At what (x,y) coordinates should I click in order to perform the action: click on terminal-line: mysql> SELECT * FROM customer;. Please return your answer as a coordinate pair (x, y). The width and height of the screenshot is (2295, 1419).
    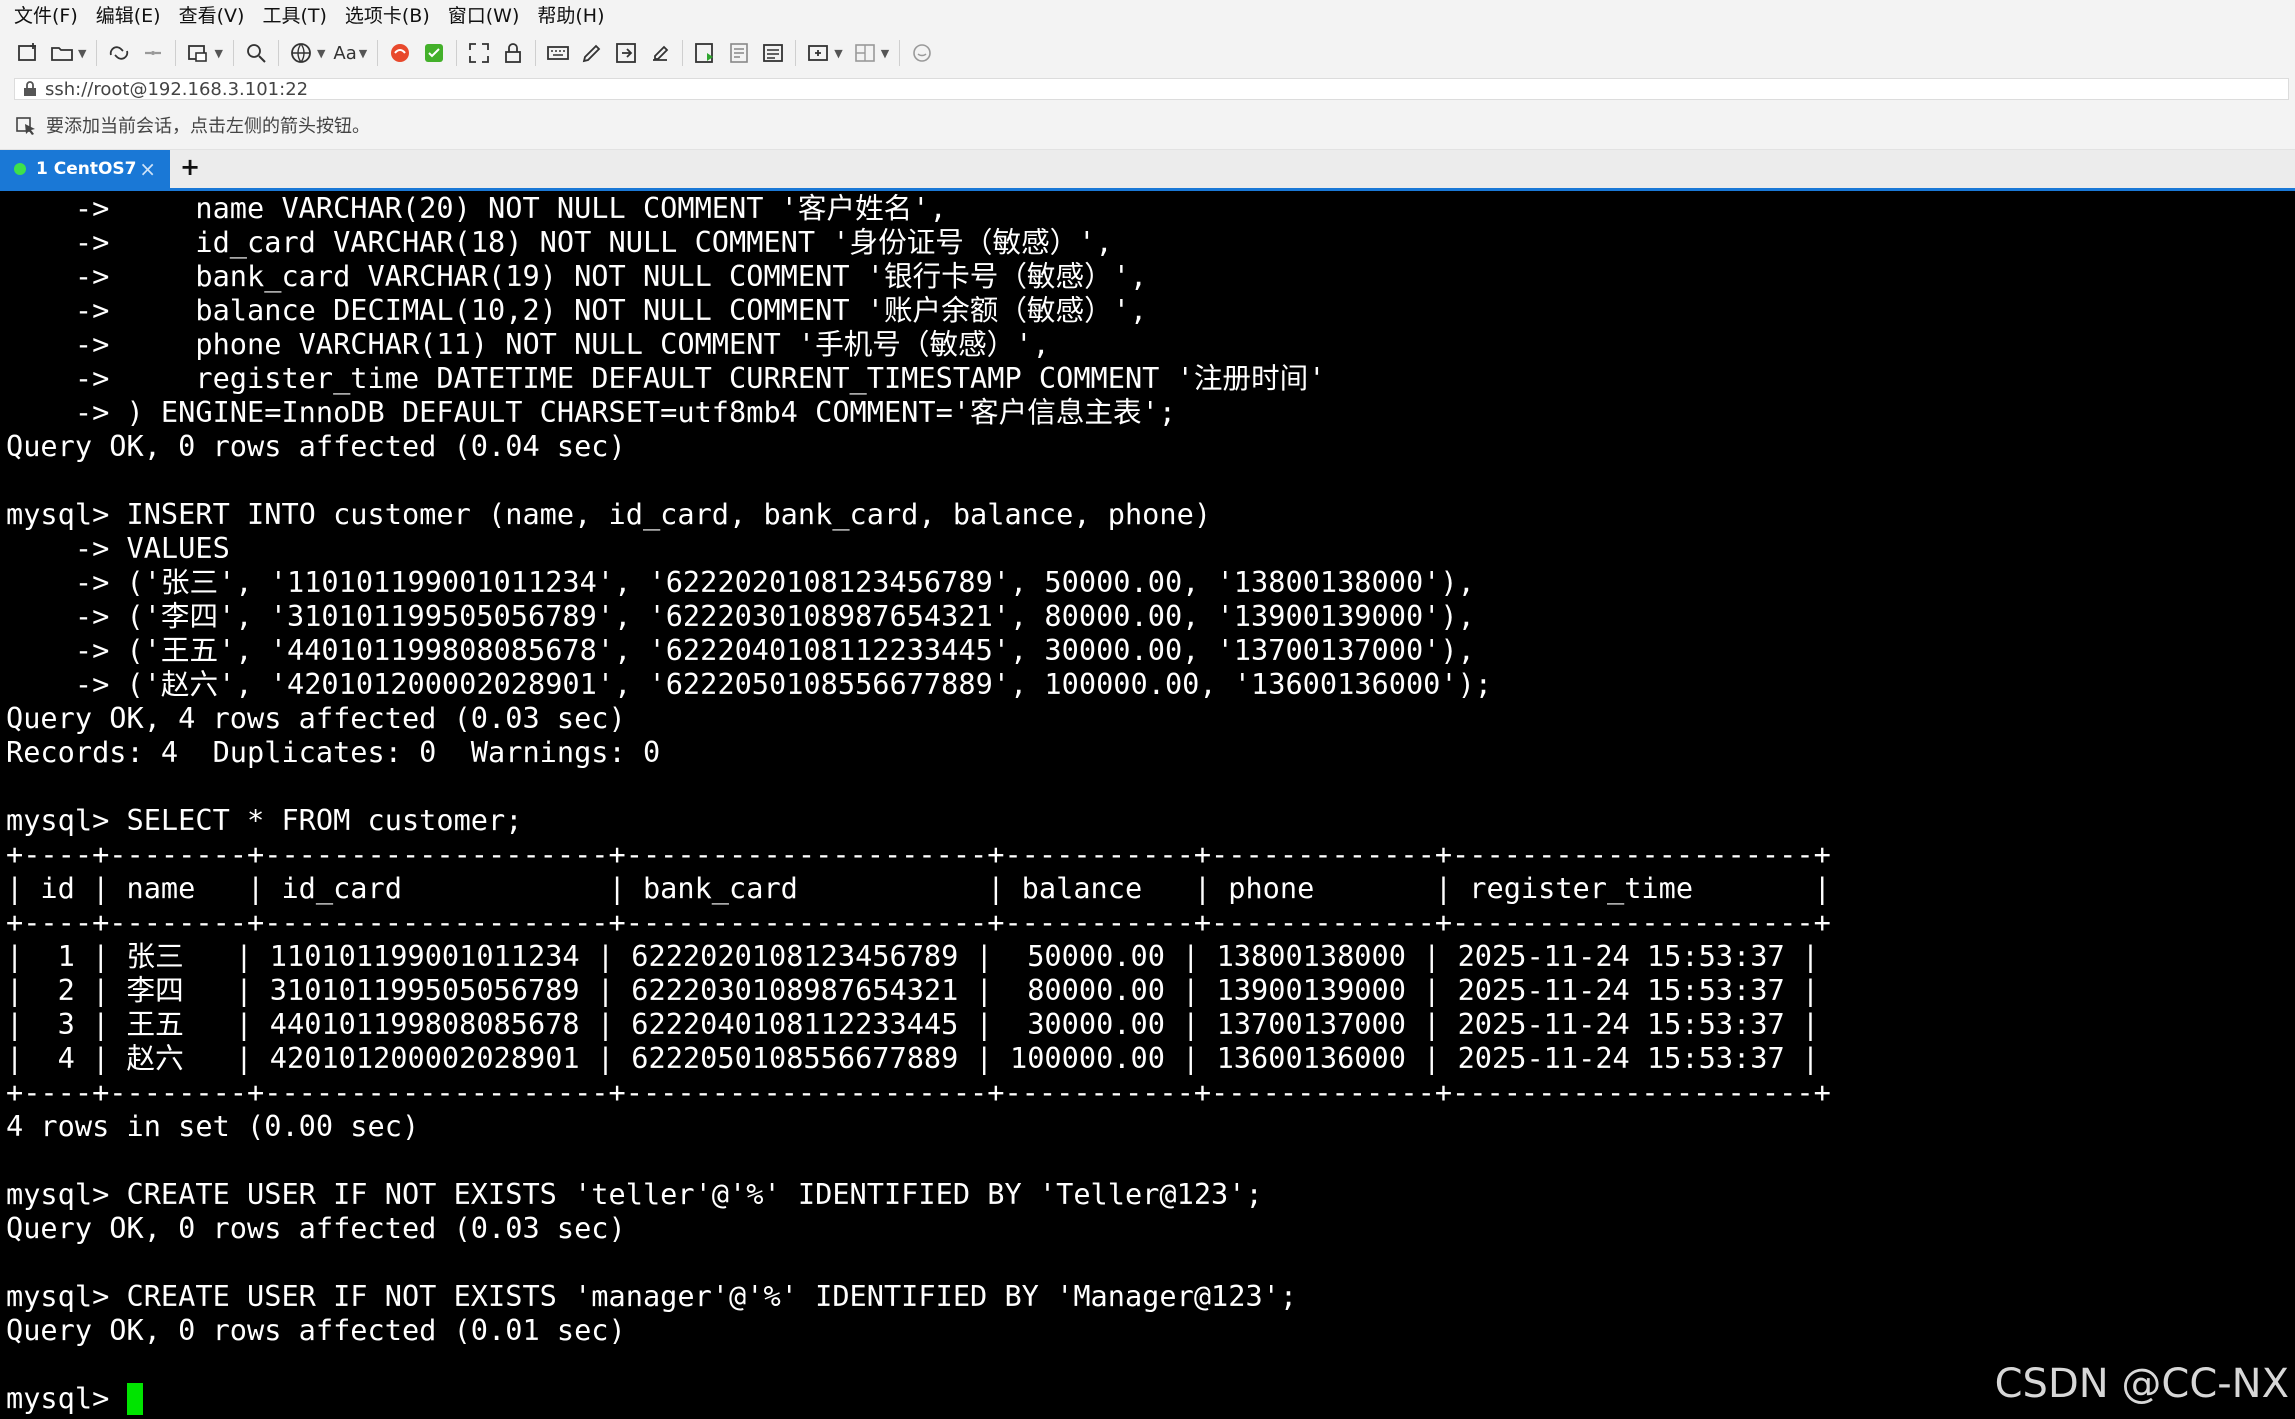
    Looking at the image, I should click on (264, 820).